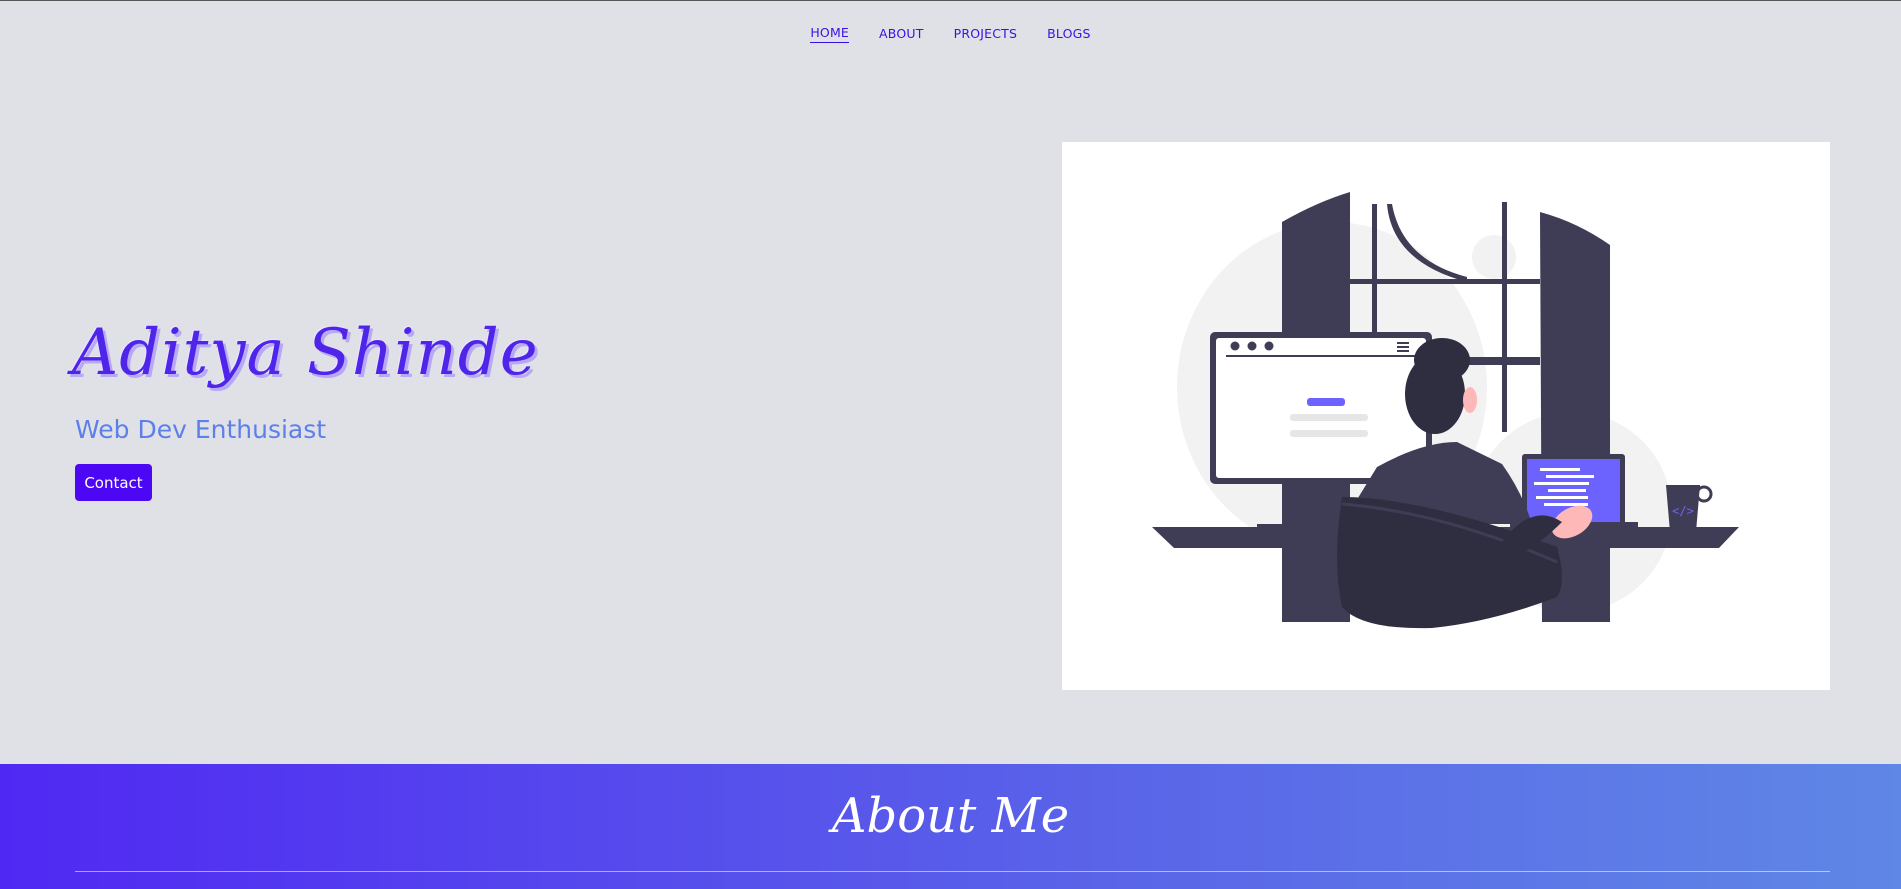 This screenshot has height=889, width=1901. I want to click on about-section: About Me, so click(950, 826).